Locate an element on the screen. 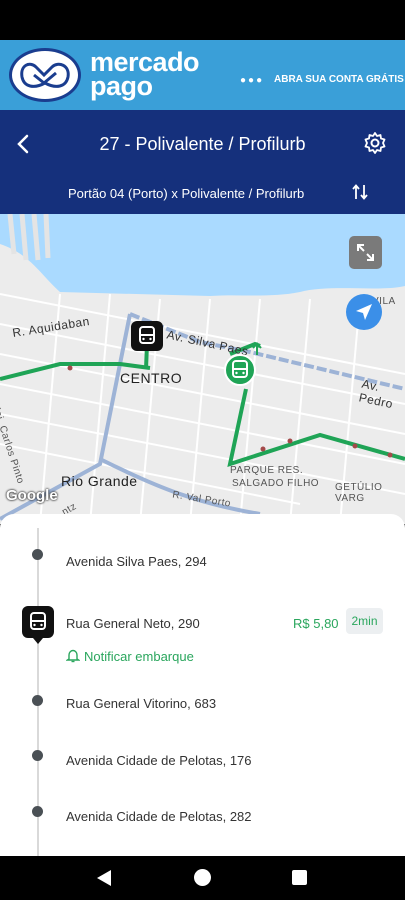 The image size is (405, 900). district-label: GETÚLIO VARG is located at coordinates (359, 493).